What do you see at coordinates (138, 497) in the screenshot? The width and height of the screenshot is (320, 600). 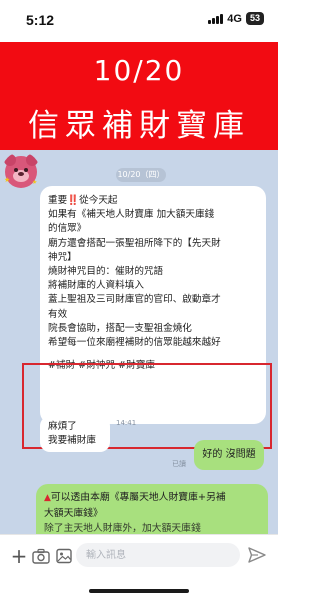 I see `message-line: 可以透由本廟《專屬天地人財寶庫+另補` at bounding box center [138, 497].